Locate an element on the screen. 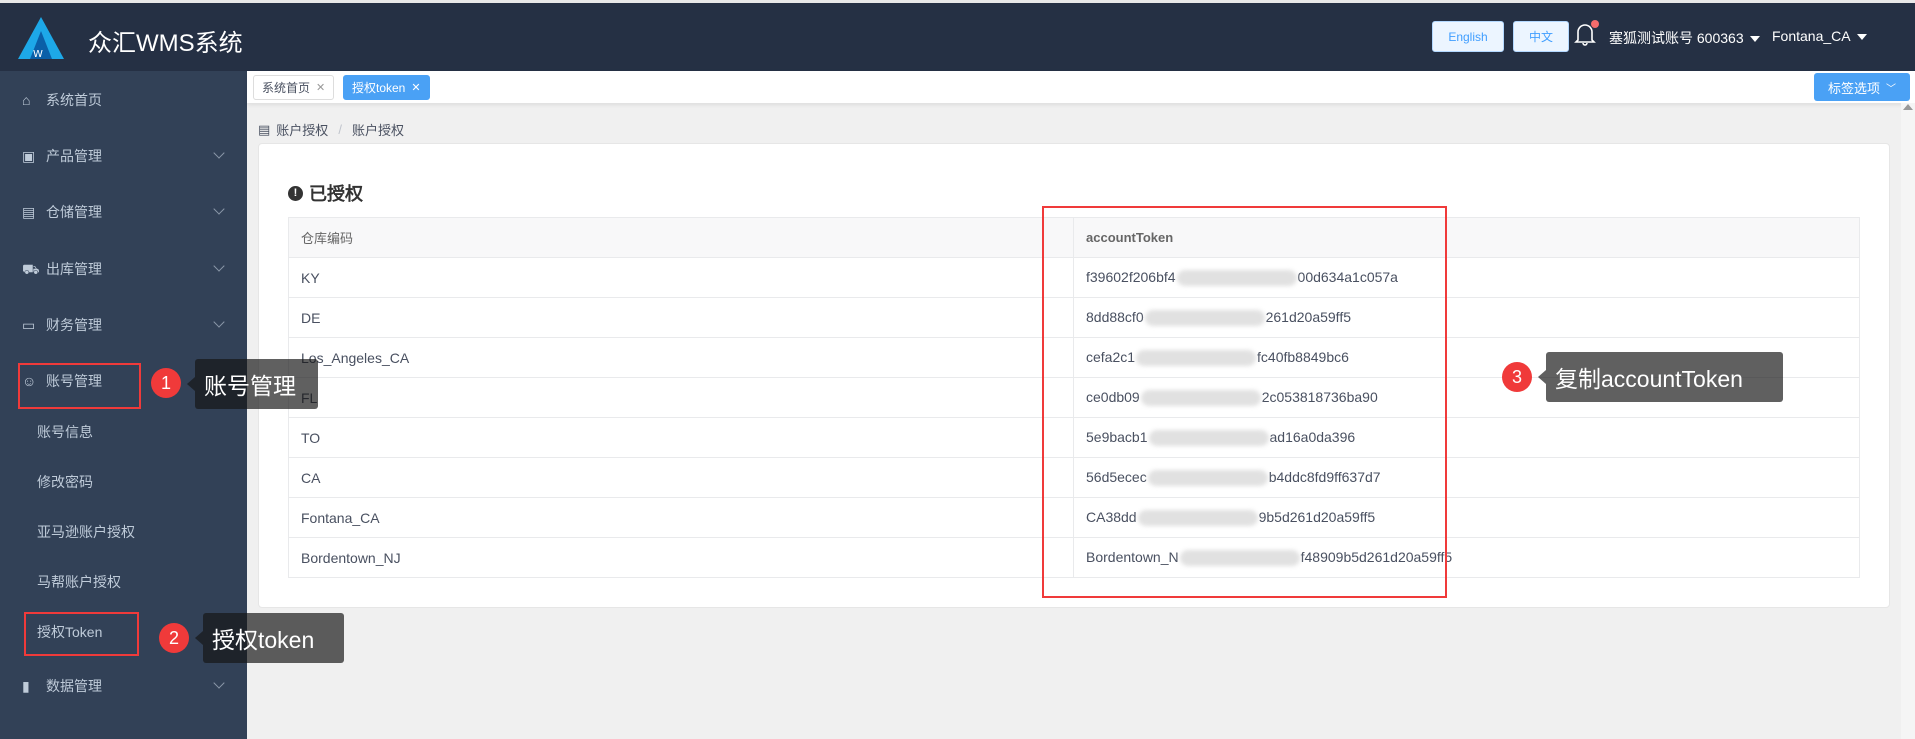 The height and width of the screenshot is (739, 1915). annotation-tooltip: 授权token is located at coordinates (269, 638).